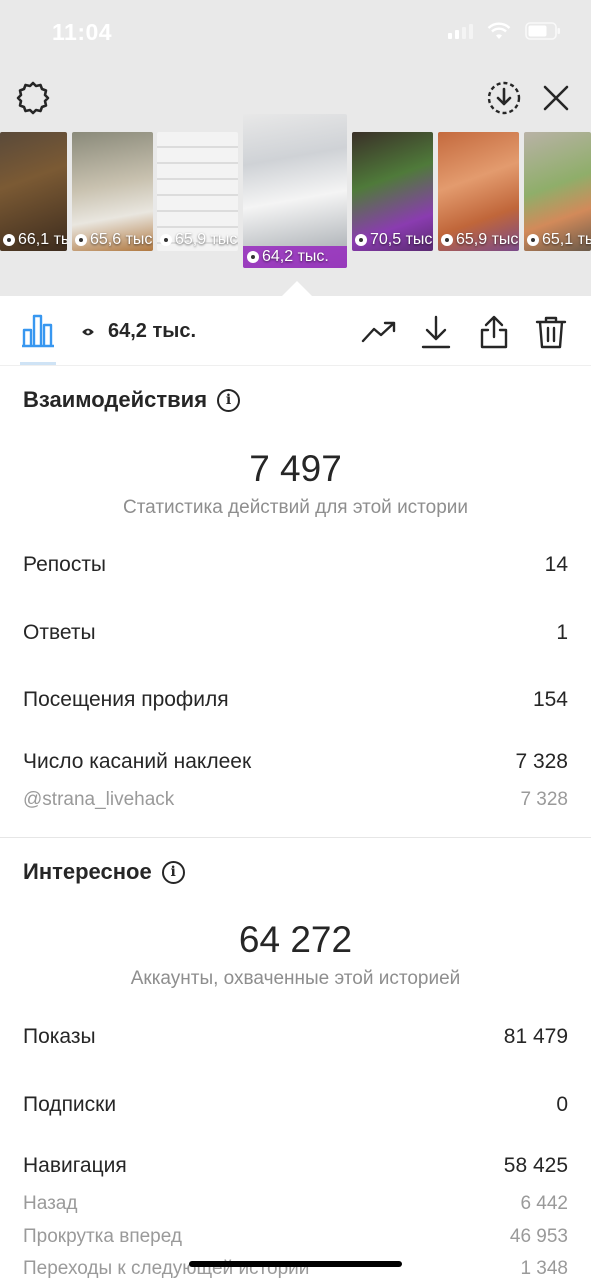  Describe the element at coordinates (82, 32) in the screenshot. I see `status-time: 11:04` at that location.